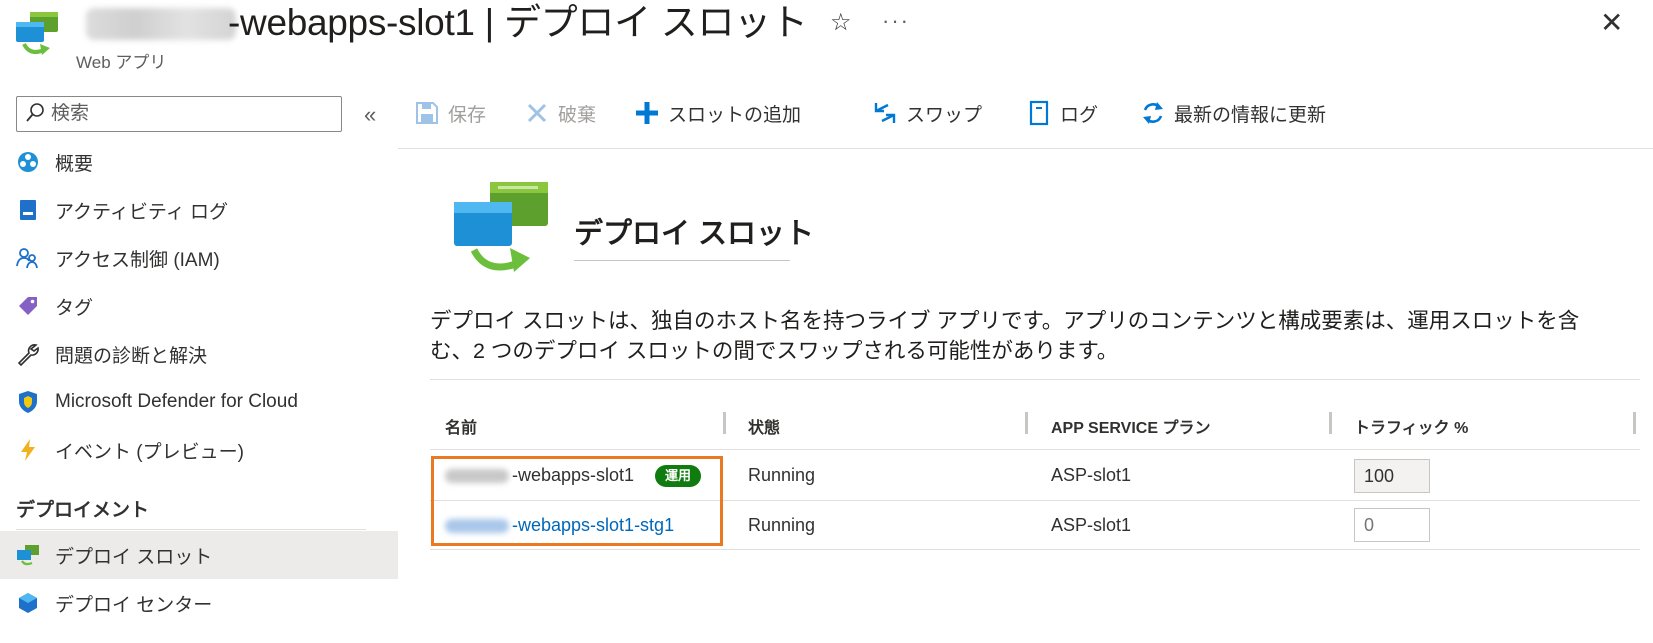  What do you see at coordinates (149, 452) in the screenshot?
I see `nav-label: イベント (プレビュー)` at bounding box center [149, 452].